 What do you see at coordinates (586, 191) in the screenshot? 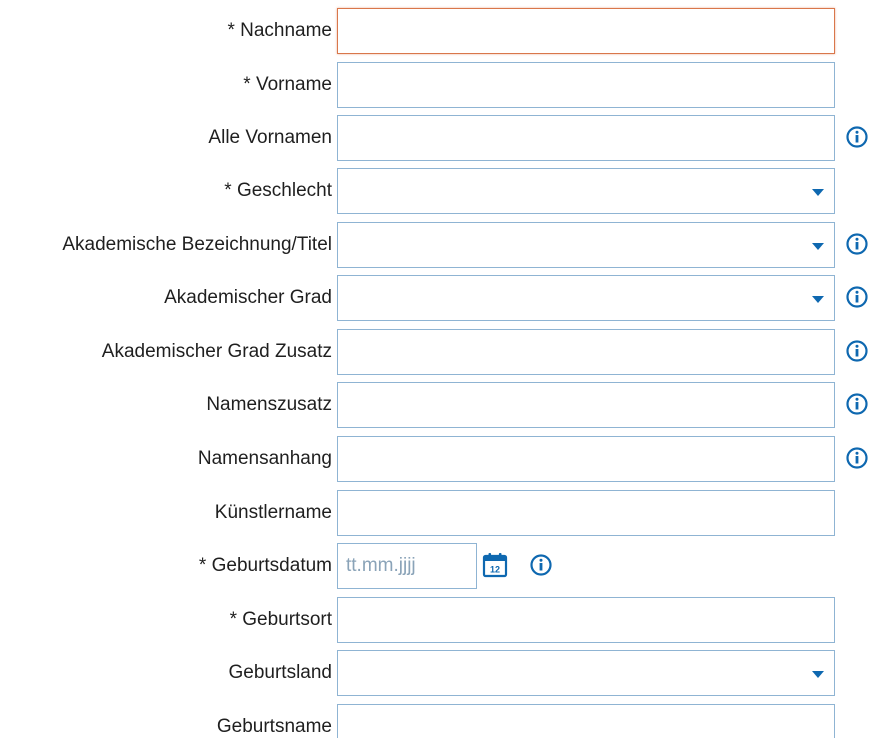
I see `geschlecht-select` at bounding box center [586, 191].